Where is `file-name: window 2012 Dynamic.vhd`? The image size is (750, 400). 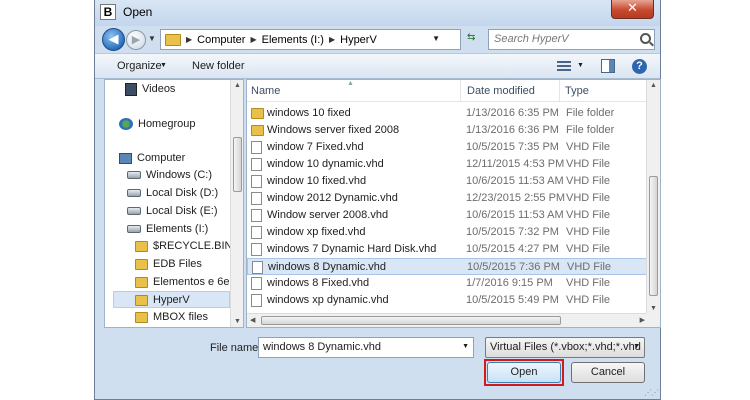
file-name: window 2012 Dynamic.vhd is located at coordinates (332, 198).